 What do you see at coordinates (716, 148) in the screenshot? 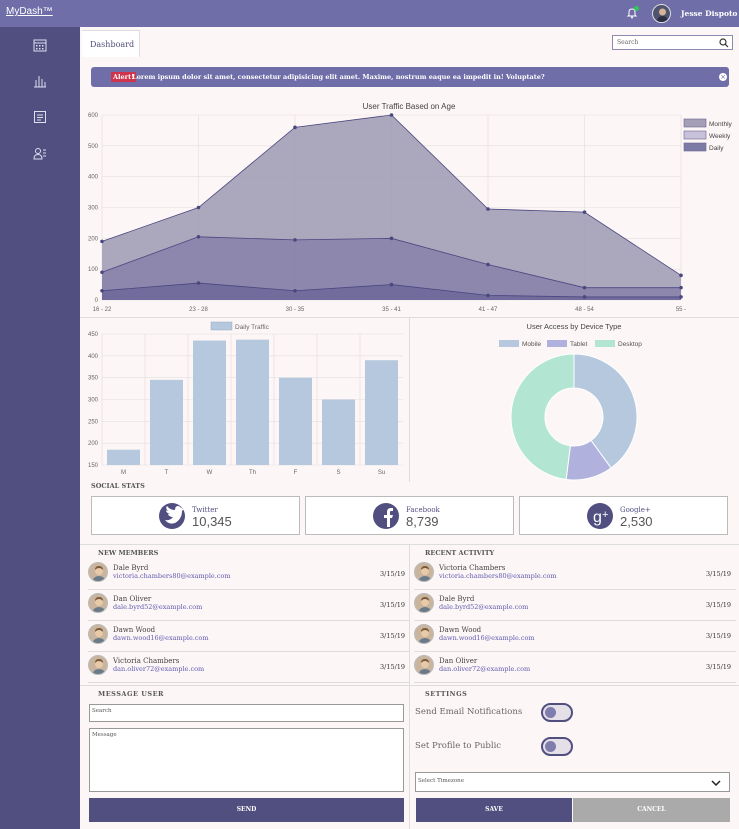
I see `legend-label: Daily` at bounding box center [716, 148].